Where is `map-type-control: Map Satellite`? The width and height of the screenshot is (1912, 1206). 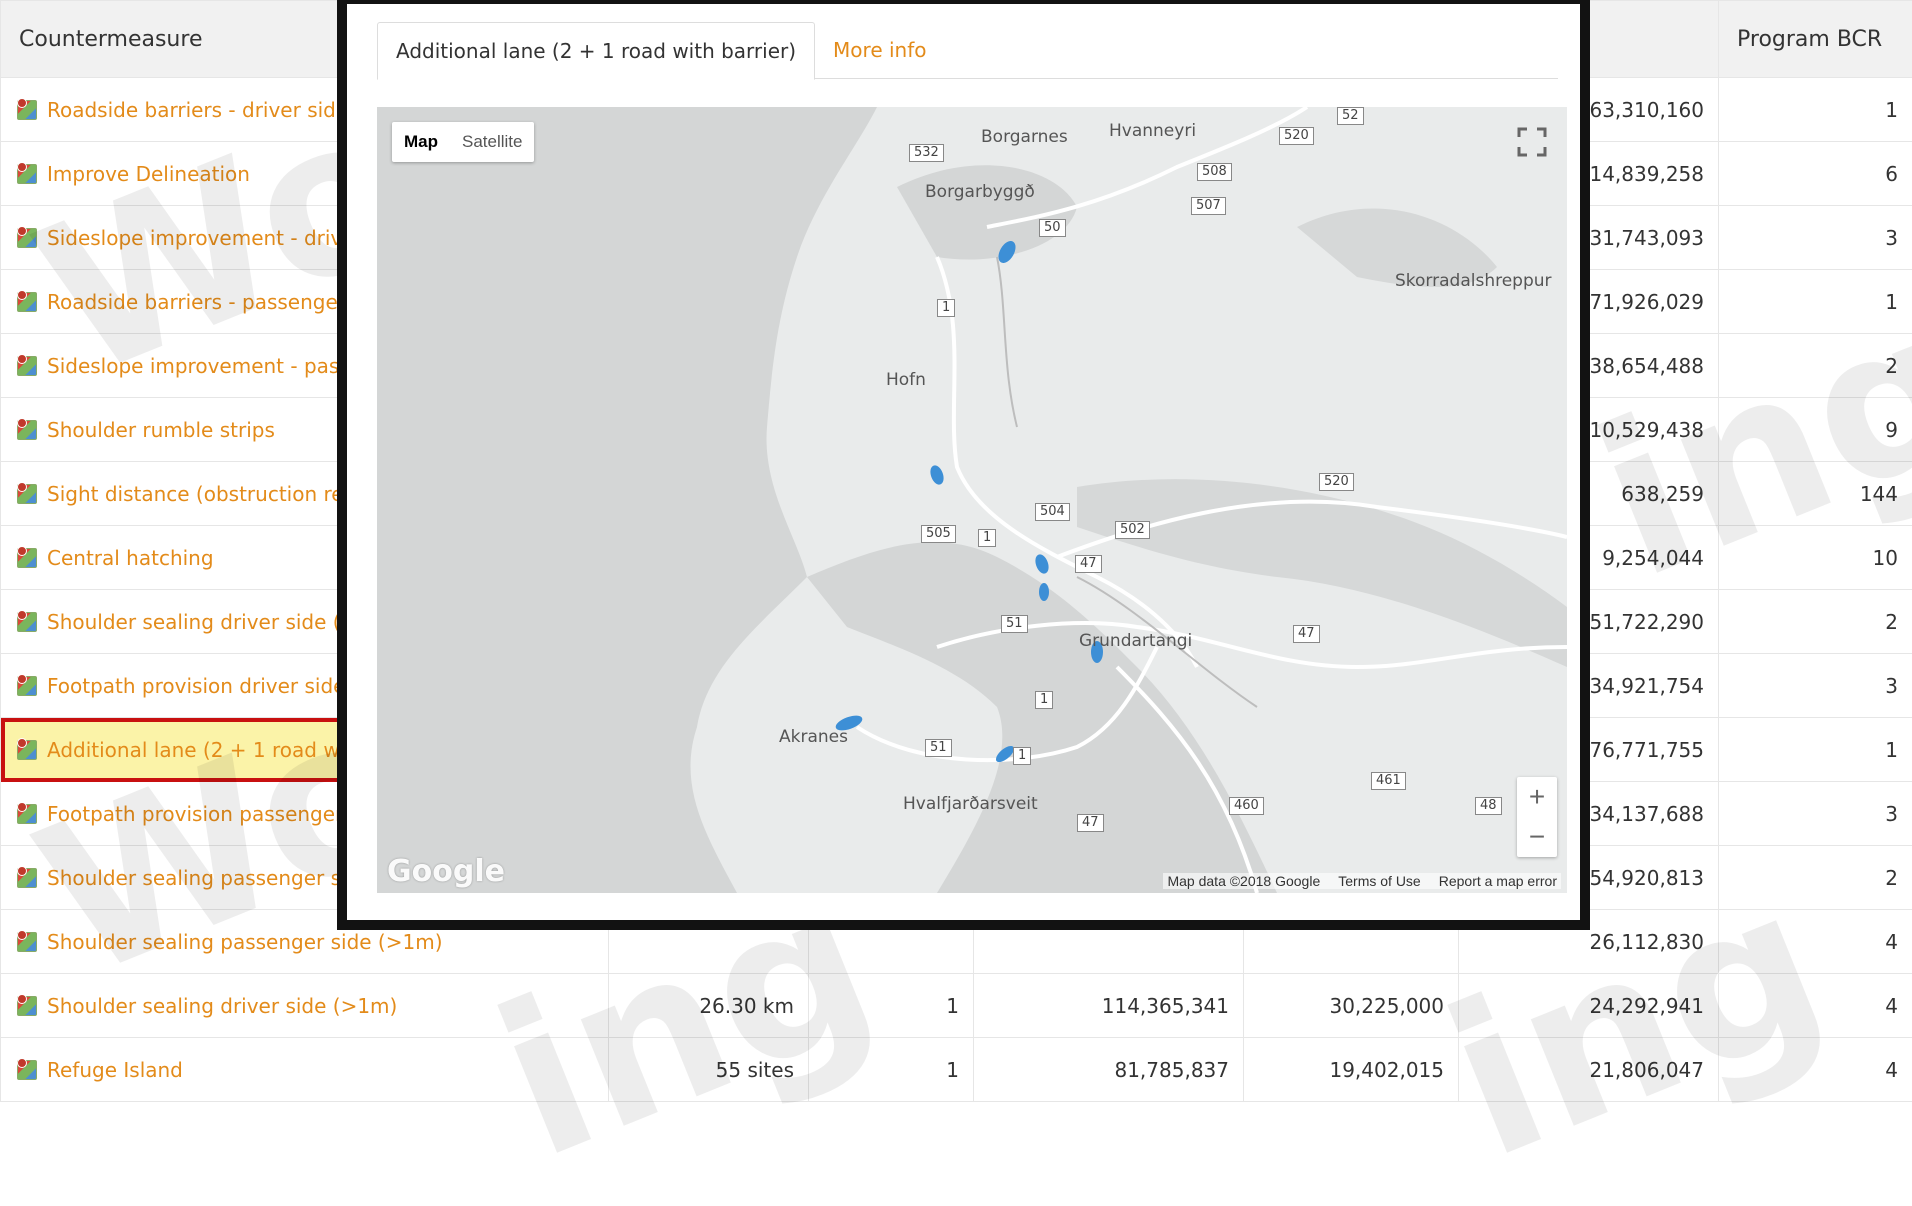
map-type-control: Map Satellite is located at coordinates (463, 142).